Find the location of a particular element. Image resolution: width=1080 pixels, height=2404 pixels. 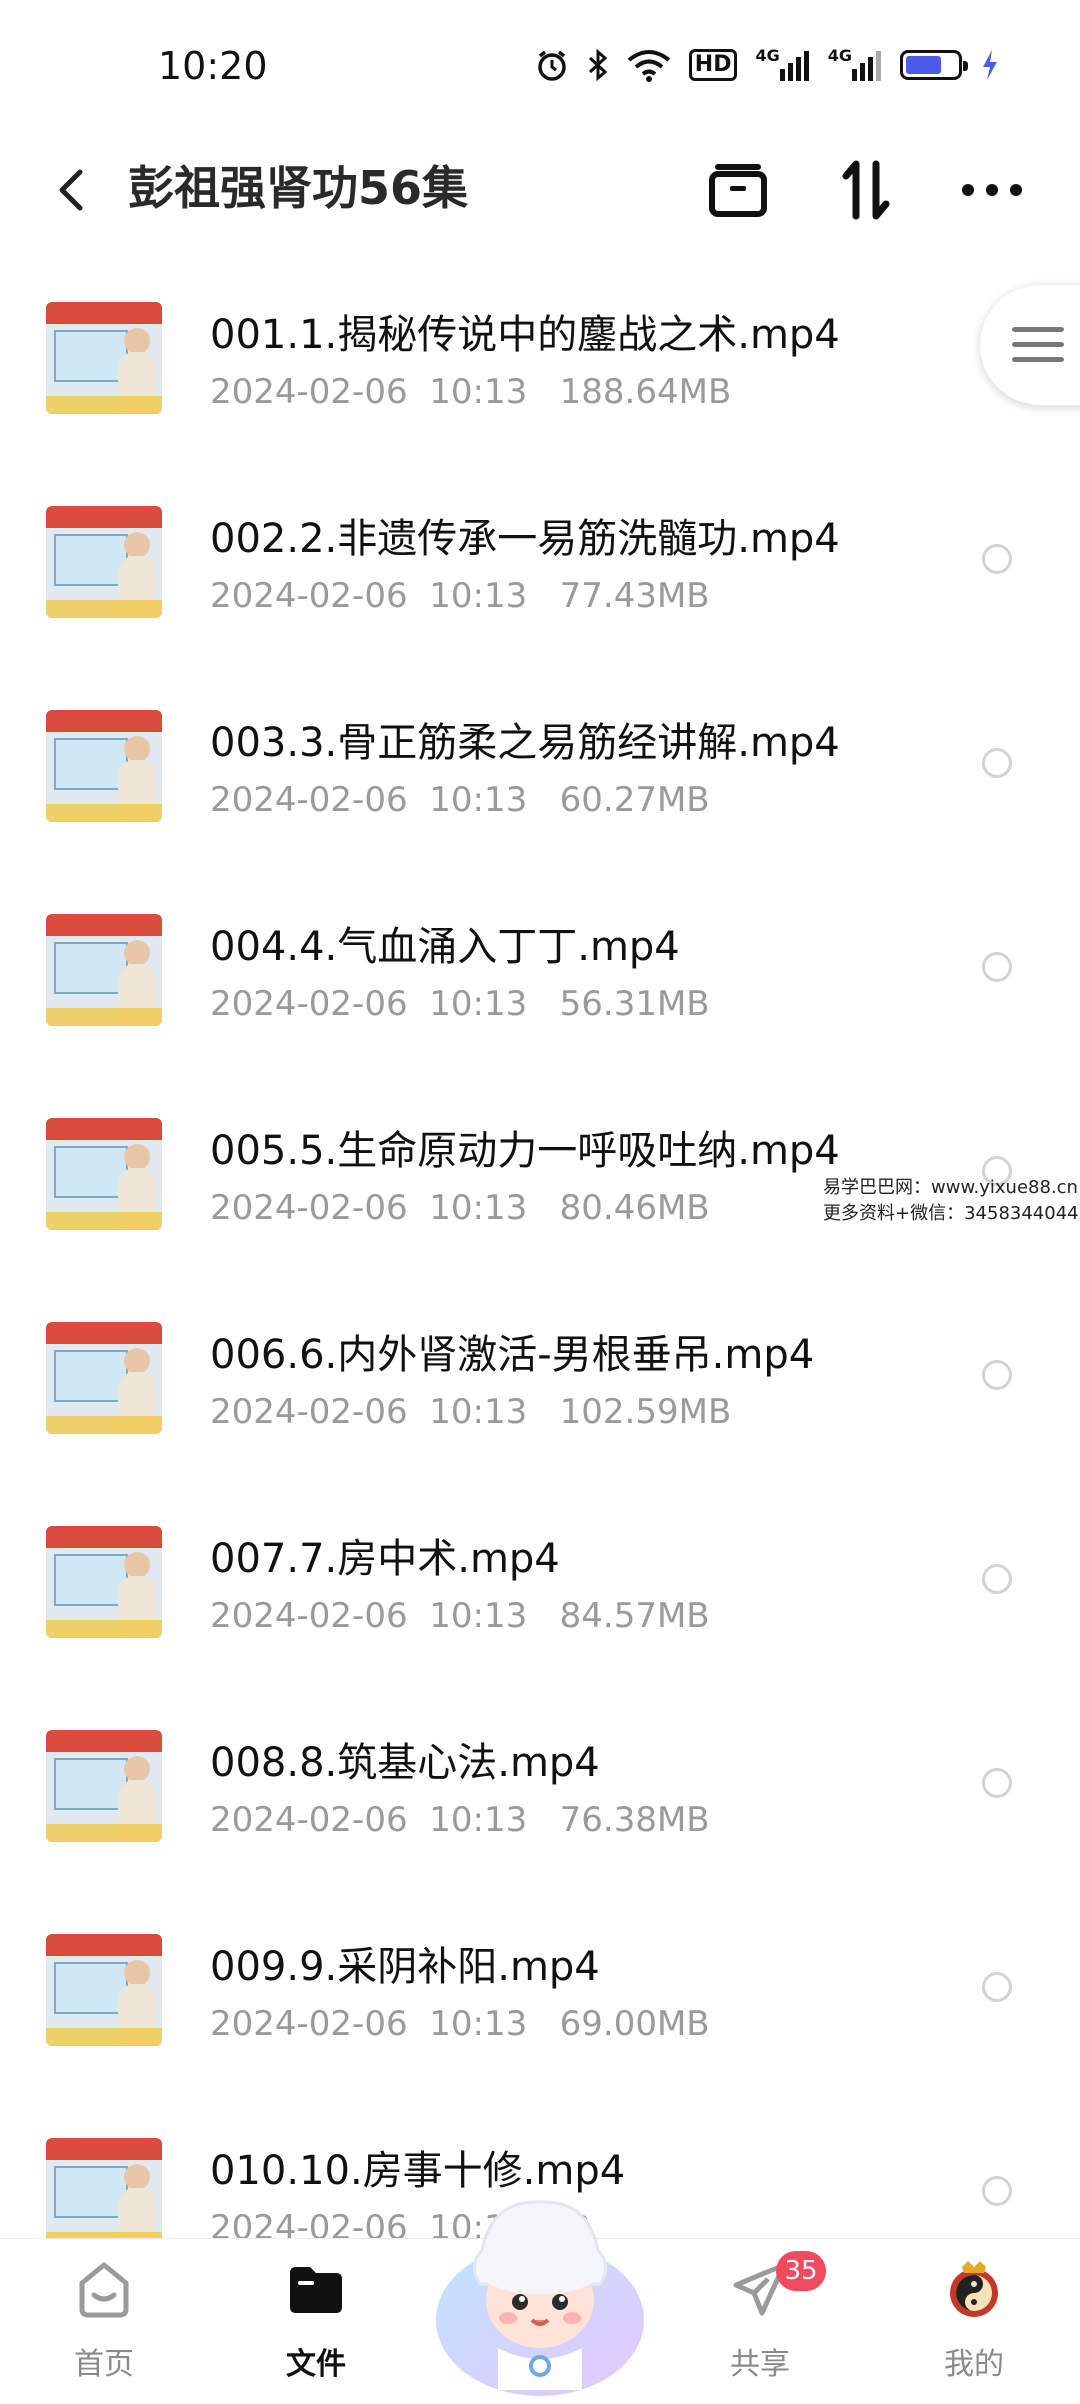

file-size: 60.27MB is located at coordinates (634, 800).